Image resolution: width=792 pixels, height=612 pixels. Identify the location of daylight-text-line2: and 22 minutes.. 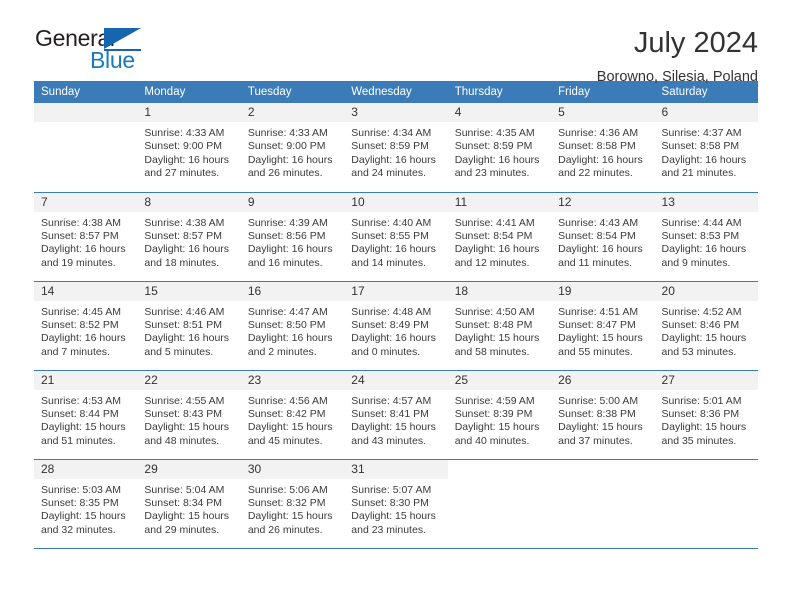
(595, 173).